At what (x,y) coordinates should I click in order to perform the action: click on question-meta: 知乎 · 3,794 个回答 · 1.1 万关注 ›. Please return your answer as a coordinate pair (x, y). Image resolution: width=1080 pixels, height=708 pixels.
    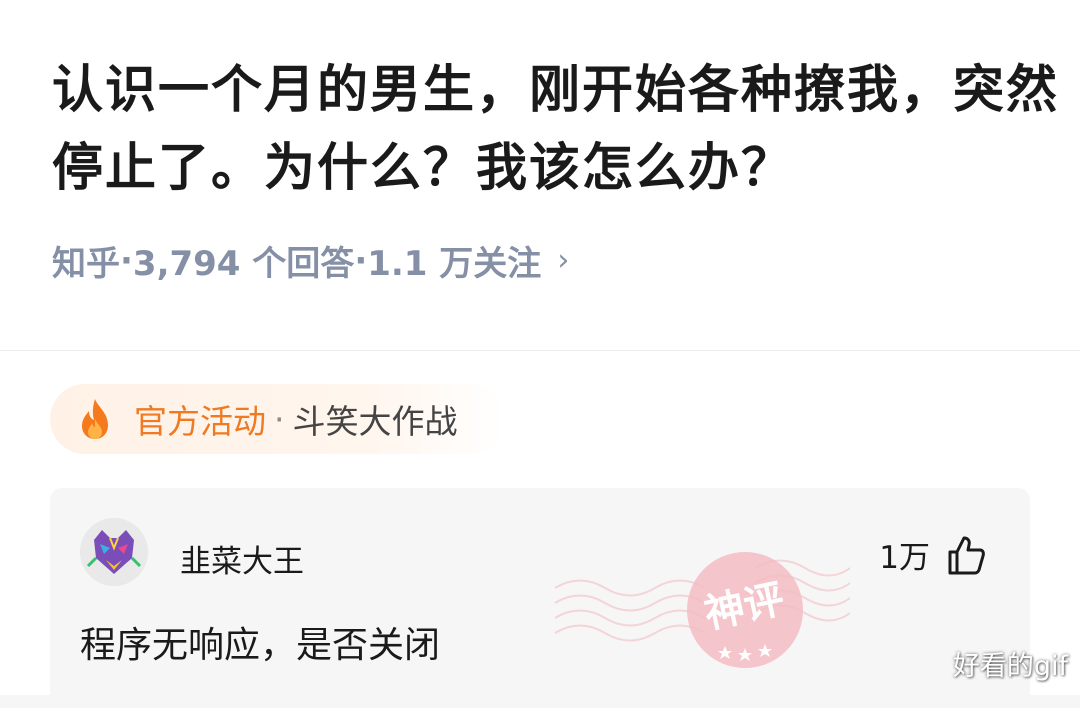
    Looking at the image, I should click on (310, 260).